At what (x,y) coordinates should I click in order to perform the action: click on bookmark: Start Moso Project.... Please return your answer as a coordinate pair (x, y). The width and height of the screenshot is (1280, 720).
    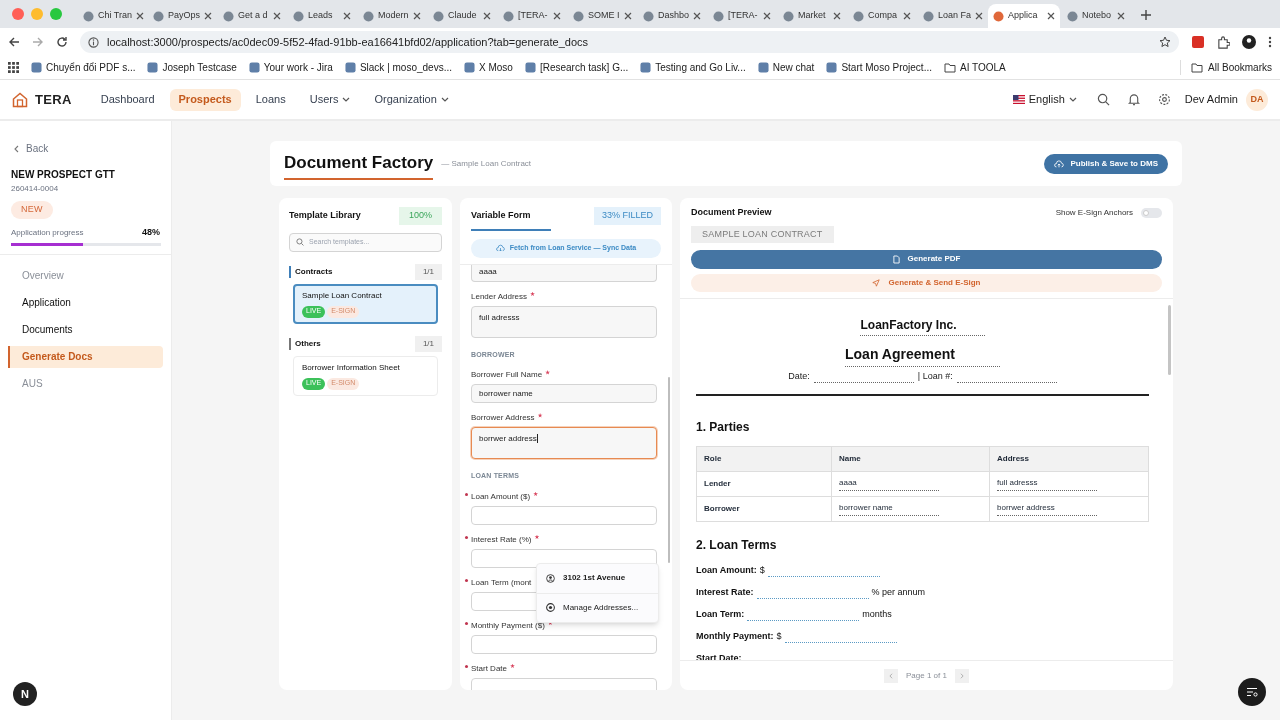
    Looking at the image, I should click on (879, 67).